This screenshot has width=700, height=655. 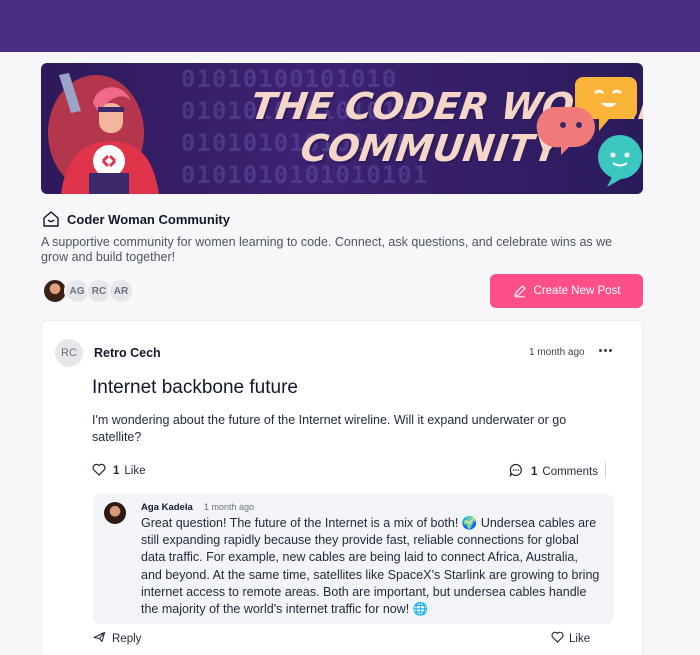 What do you see at coordinates (121, 291) in the screenshot?
I see `avatar: AR` at bounding box center [121, 291].